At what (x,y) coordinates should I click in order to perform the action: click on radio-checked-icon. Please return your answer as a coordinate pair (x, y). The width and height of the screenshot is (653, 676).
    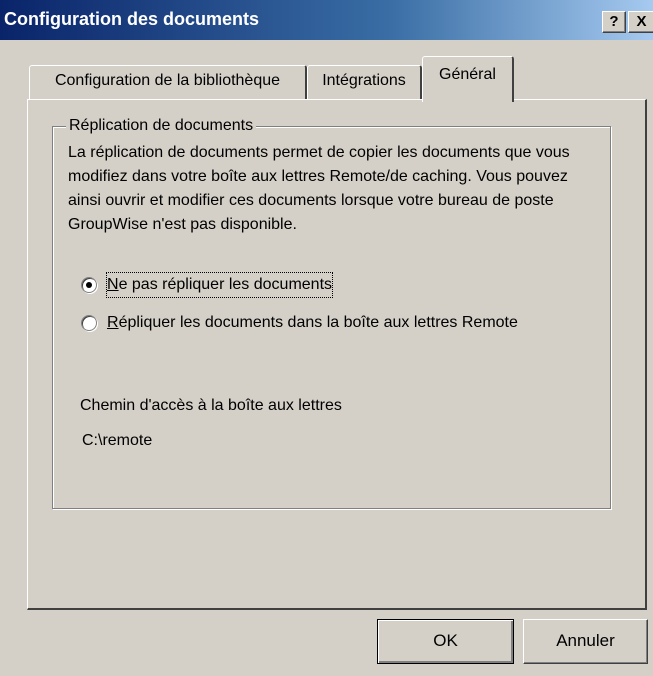
    Looking at the image, I should click on (89, 285).